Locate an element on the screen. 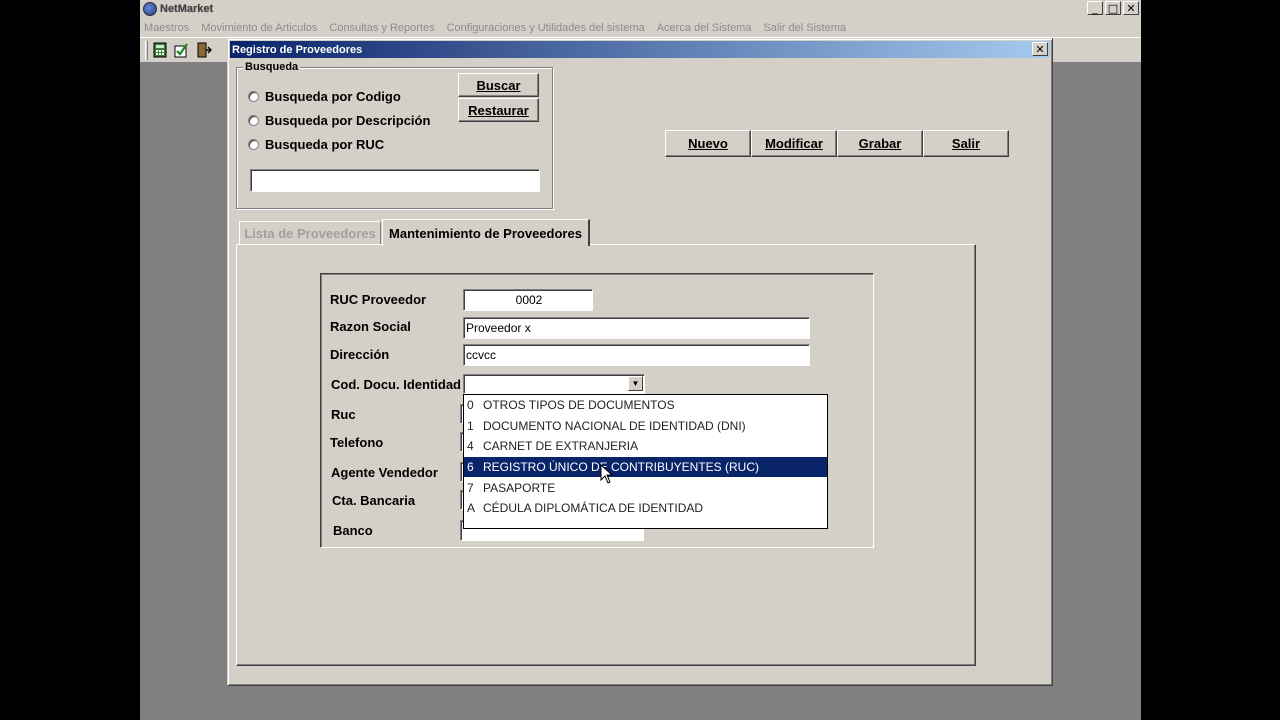  dropdown-item: 1 DOCUMENTO NACIONAL DE IDENTIDAD (DNI) is located at coordinates (645, 426).